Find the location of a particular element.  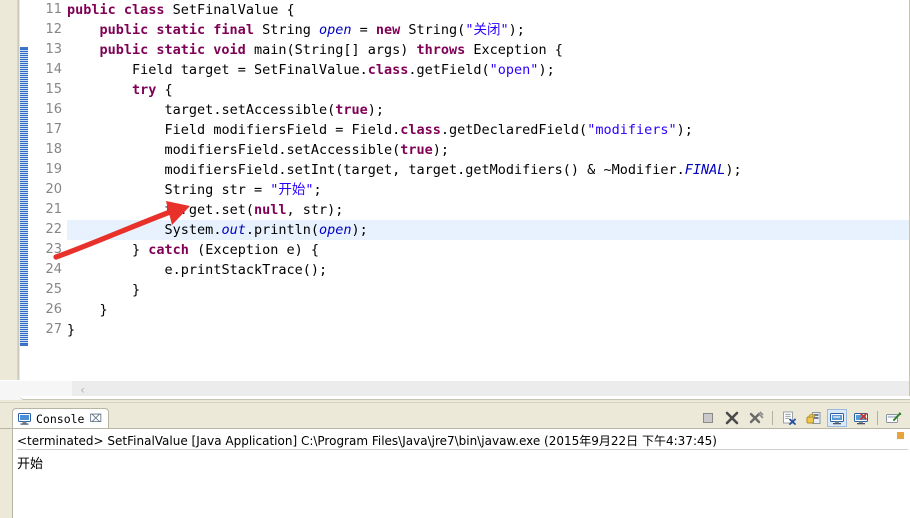

tab-console-label: Console is located at coordinates (60, 418).